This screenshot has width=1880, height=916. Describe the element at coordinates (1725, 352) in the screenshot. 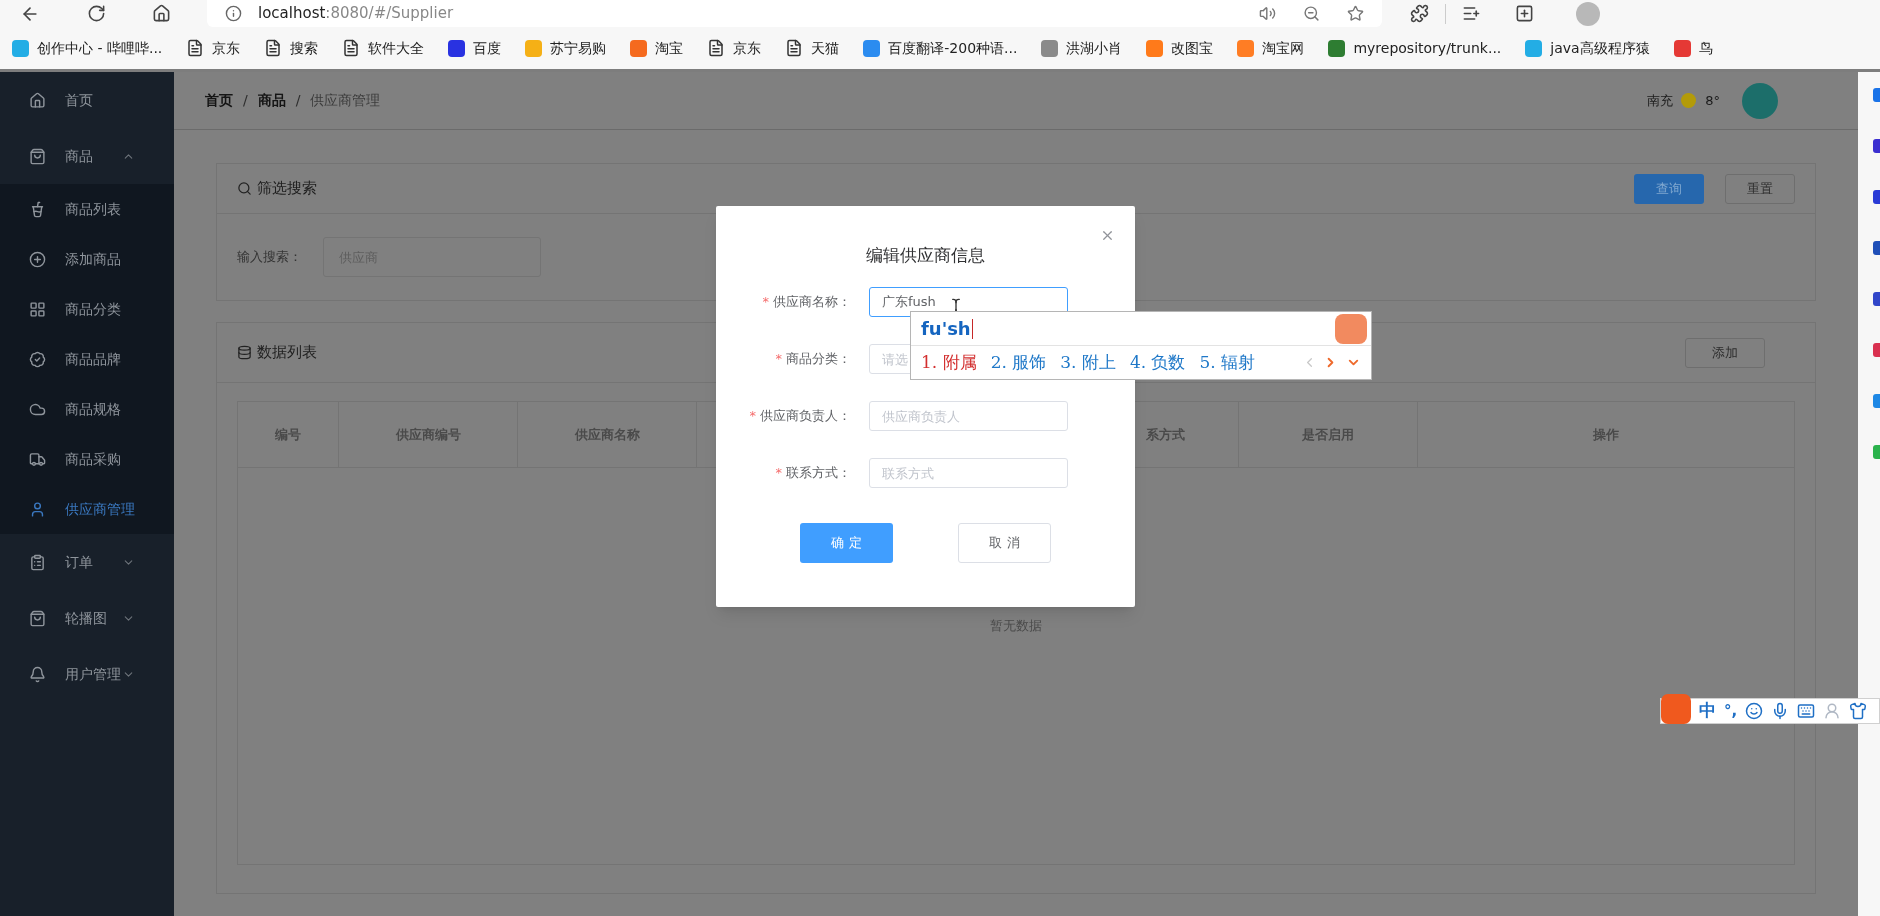

I see `add-button: 添加` at that location.